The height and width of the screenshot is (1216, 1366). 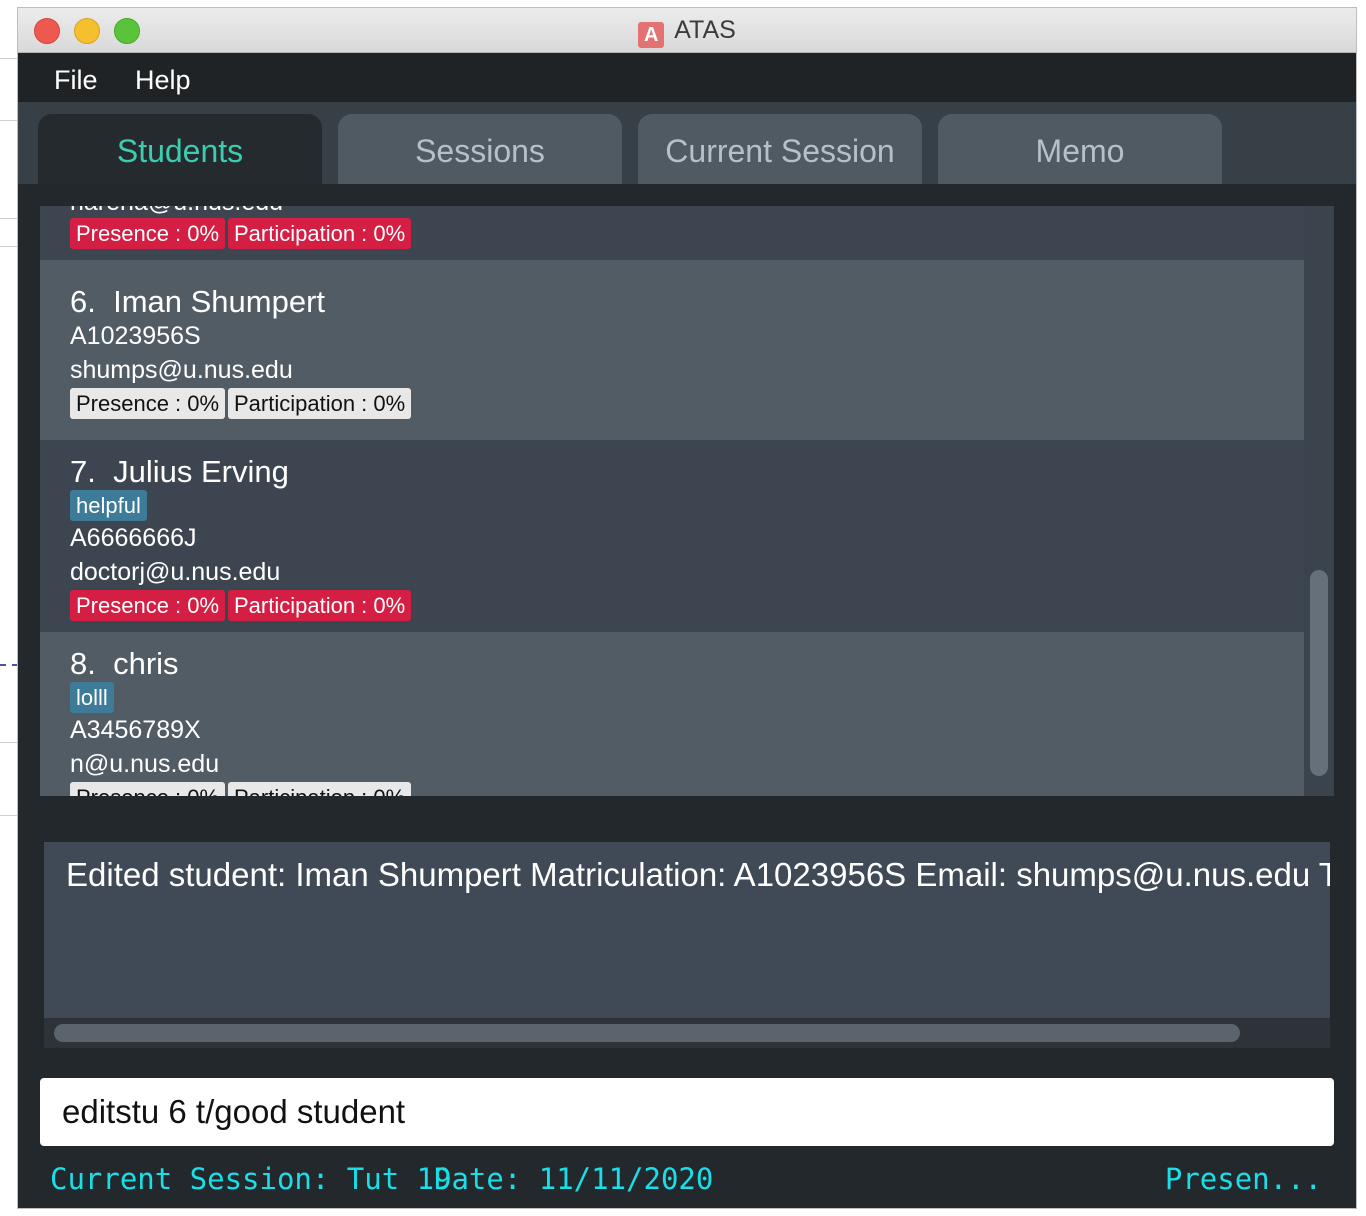 I want to click on window-title-text: ATAS, so click(x=705, y=30).